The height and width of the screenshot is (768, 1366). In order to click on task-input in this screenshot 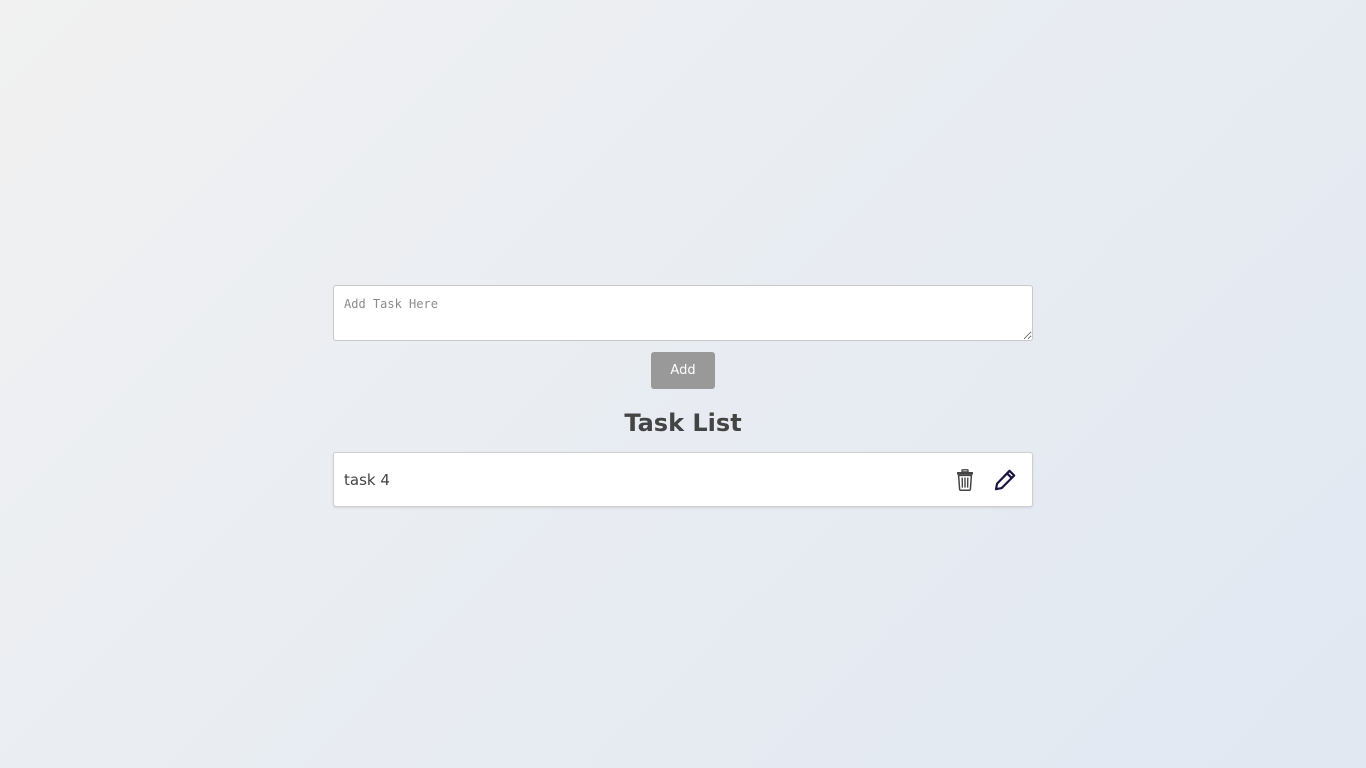, I will do `click(683, 313)`.